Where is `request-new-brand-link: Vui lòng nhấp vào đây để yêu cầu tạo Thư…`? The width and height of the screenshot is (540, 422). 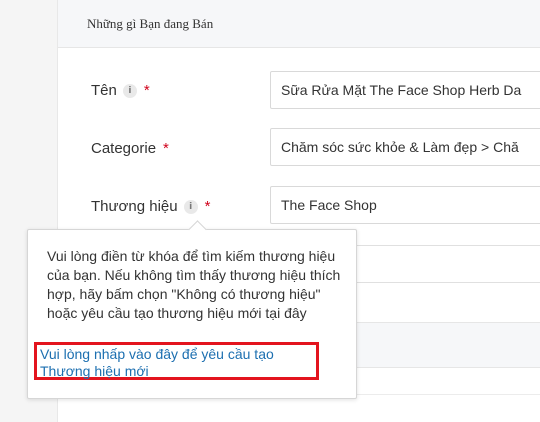
request-new-brand-link: Vui lòng nhấp vào đây để yêu cầu tạo Thư… is located at coordinates (176, 361).